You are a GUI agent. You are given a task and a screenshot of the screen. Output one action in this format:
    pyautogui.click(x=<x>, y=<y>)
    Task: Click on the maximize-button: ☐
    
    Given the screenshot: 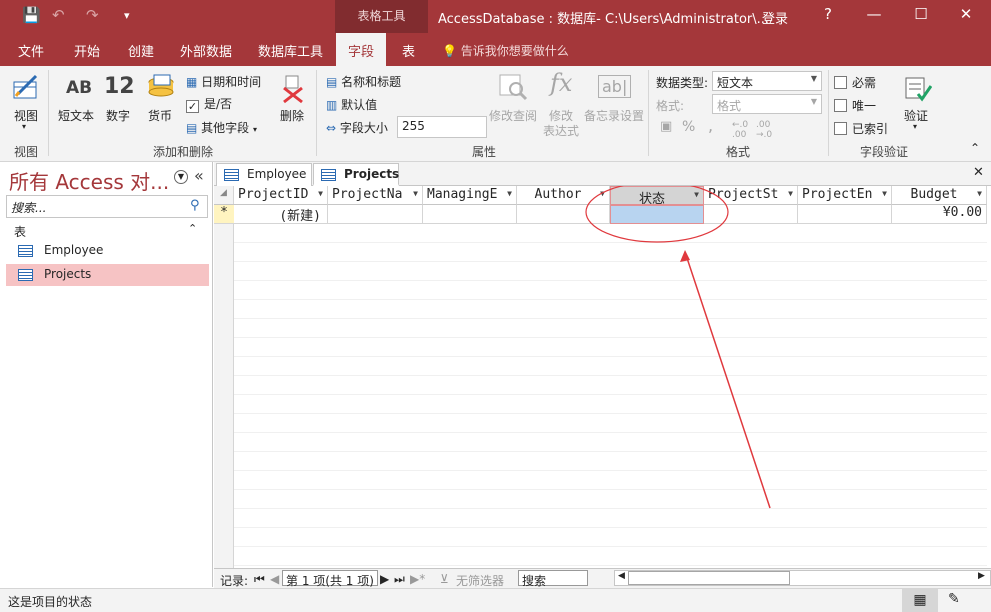 What is the action you would take?
    pyautogui.click(x=921, y=14)
    